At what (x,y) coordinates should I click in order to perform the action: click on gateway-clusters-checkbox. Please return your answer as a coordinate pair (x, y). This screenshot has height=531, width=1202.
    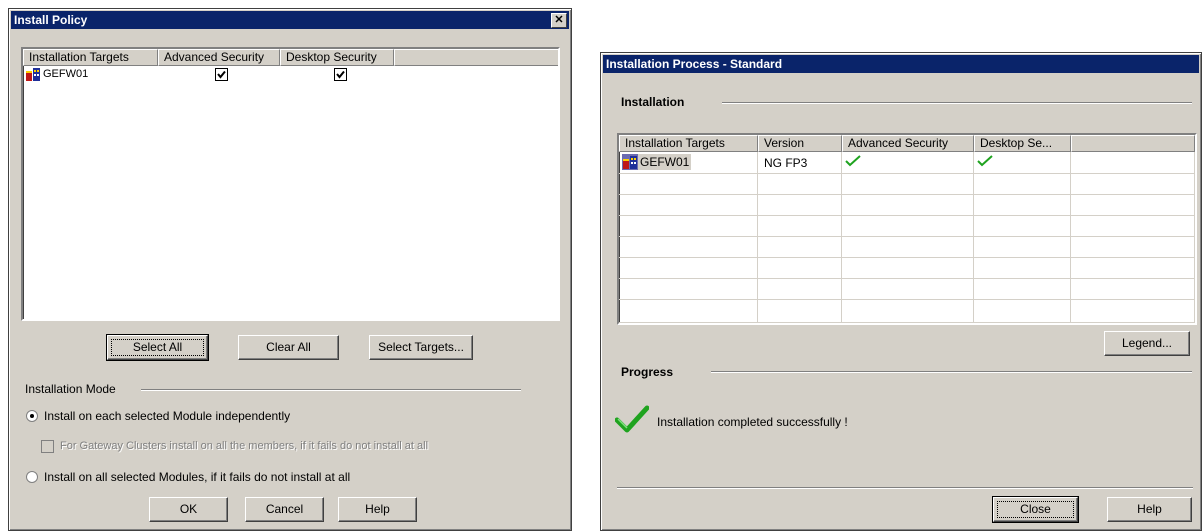
    Looking at the image, I should click on (47, 446).